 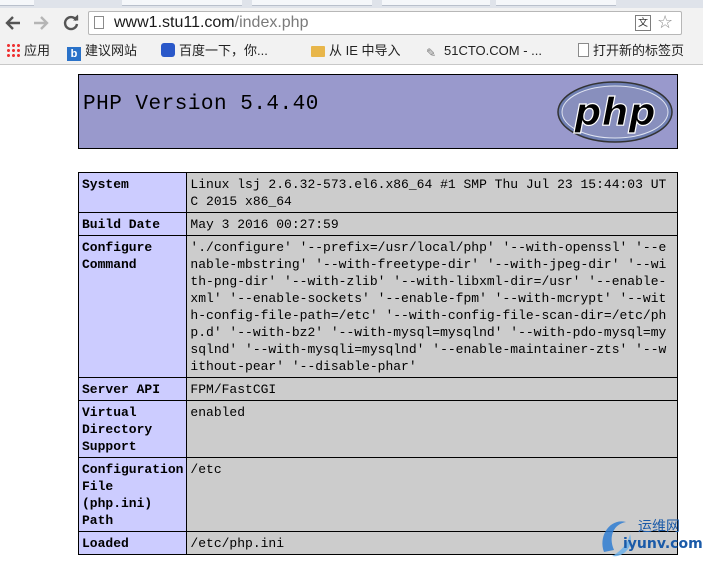 What do you see at coordinates (201, 104) in the screenshot?
I see `page-title: PHP Version 5.4.40` at bounding box center [201, 104].